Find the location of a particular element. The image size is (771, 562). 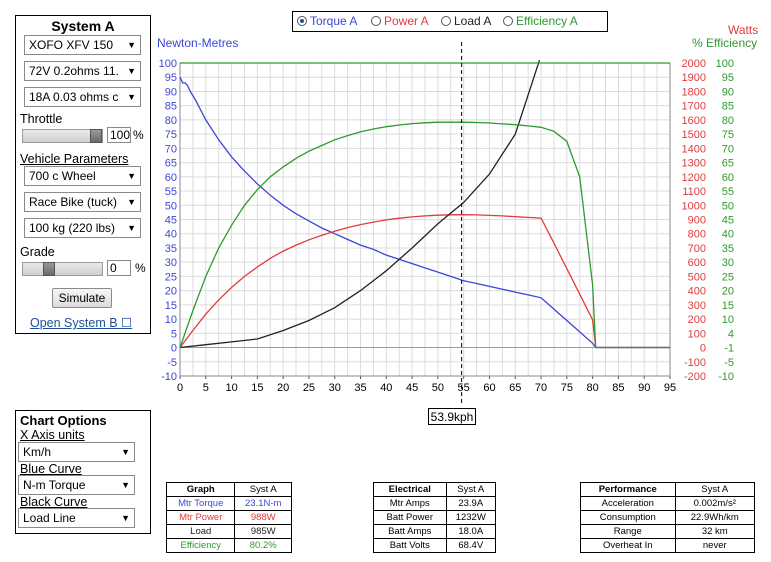

left-y-tick-label: 5 is located at coordinates (174, 334).